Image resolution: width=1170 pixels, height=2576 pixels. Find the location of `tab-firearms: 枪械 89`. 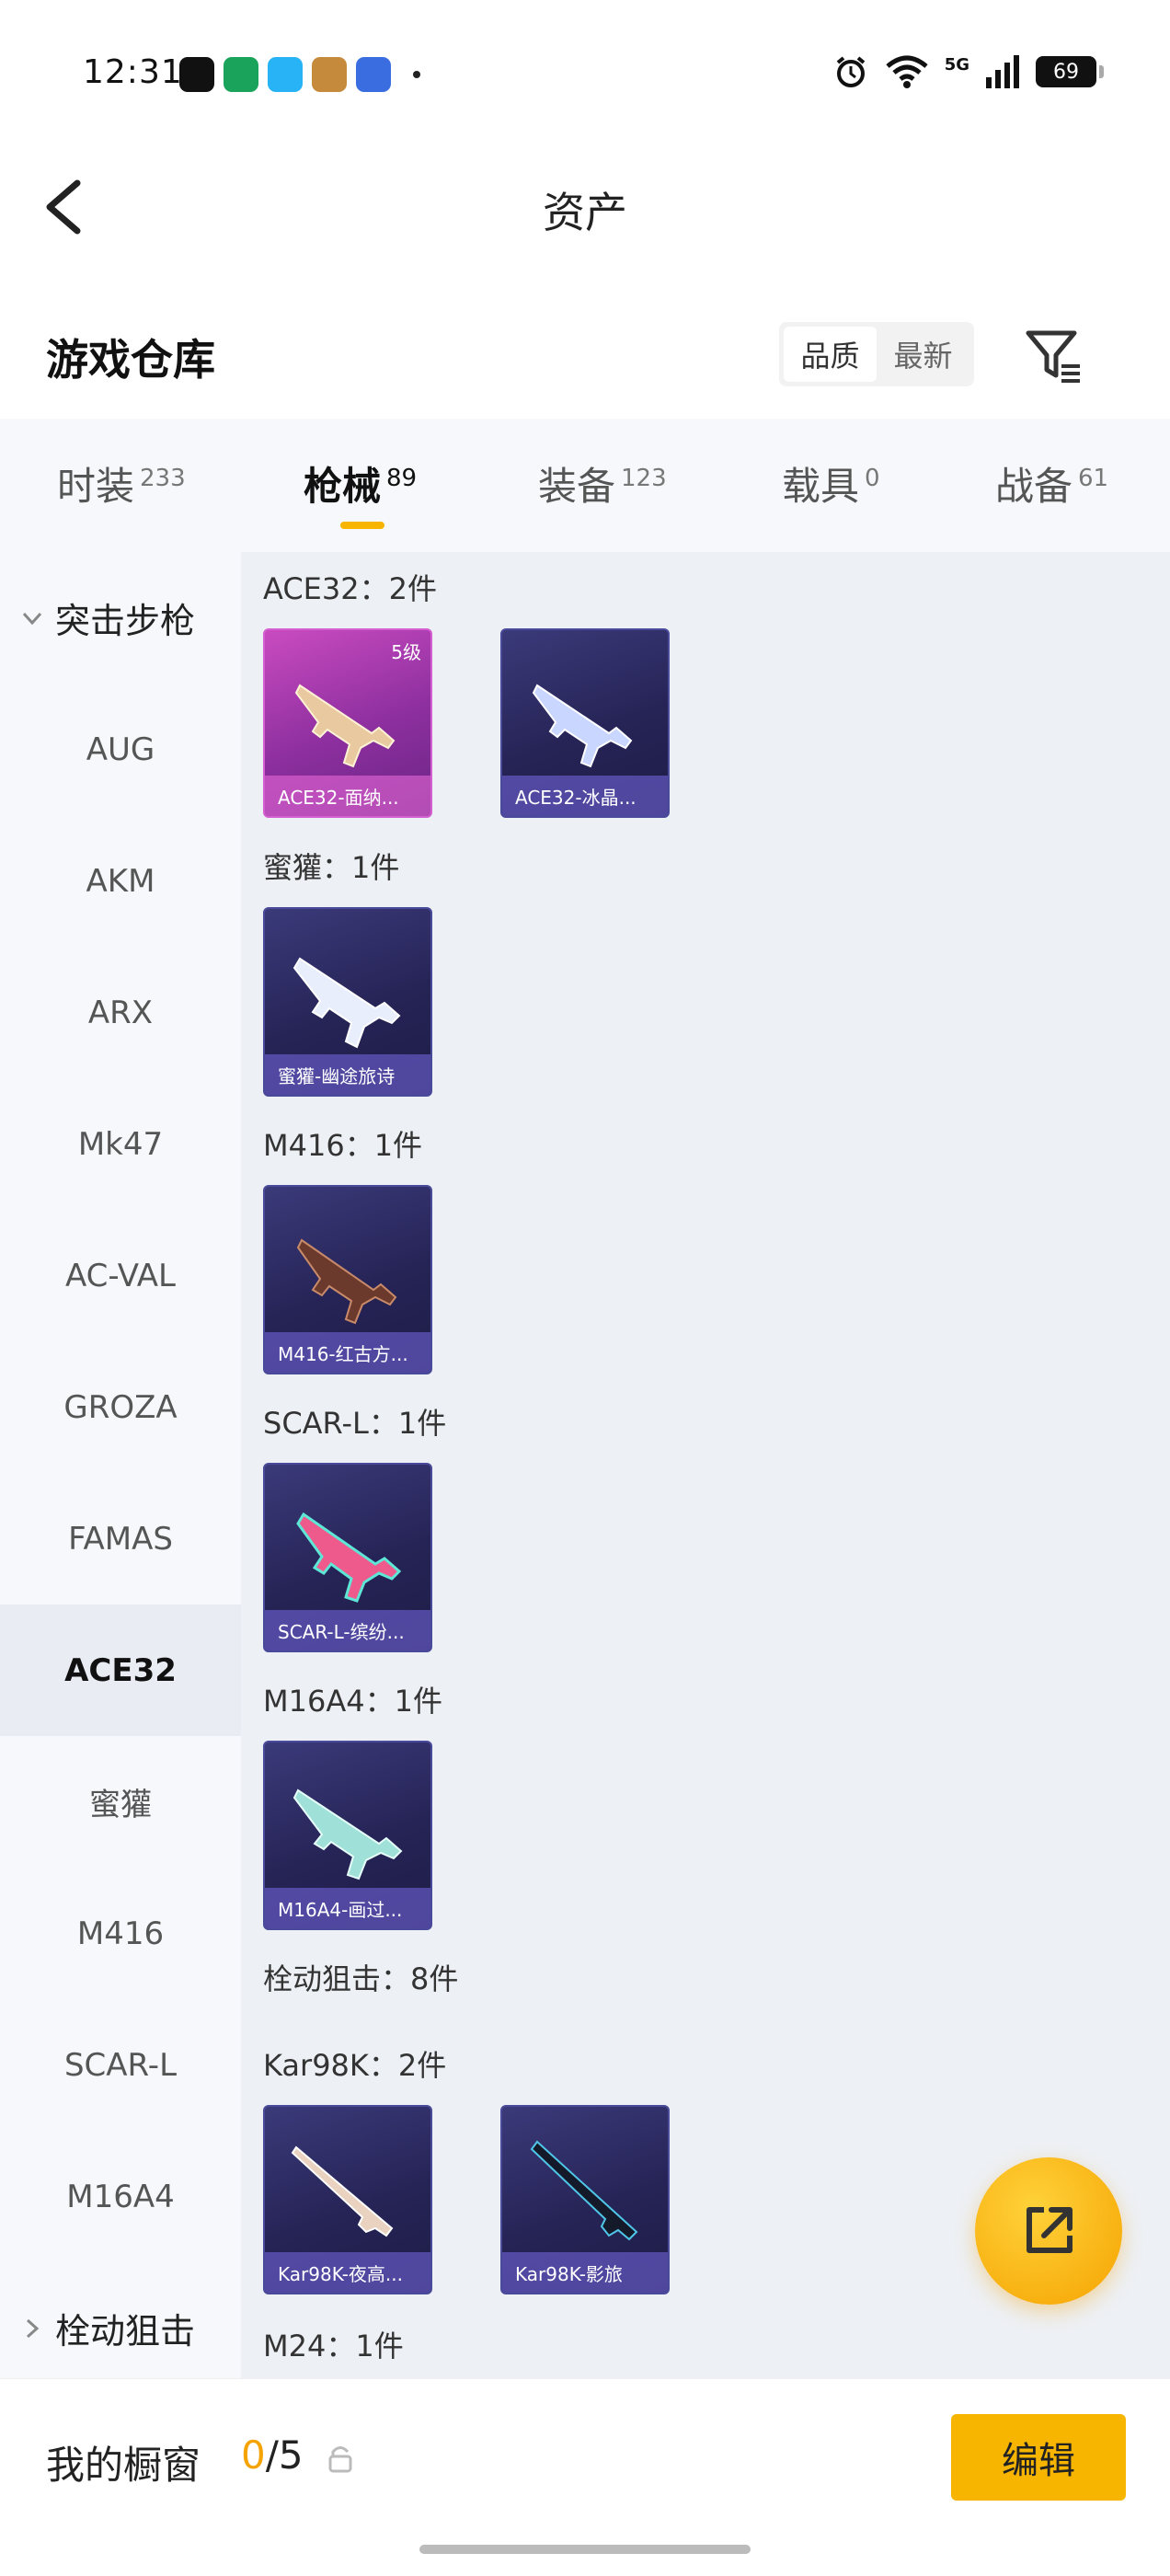

tab-firearms: 枪械 89 is located at coordinates (360, 483).